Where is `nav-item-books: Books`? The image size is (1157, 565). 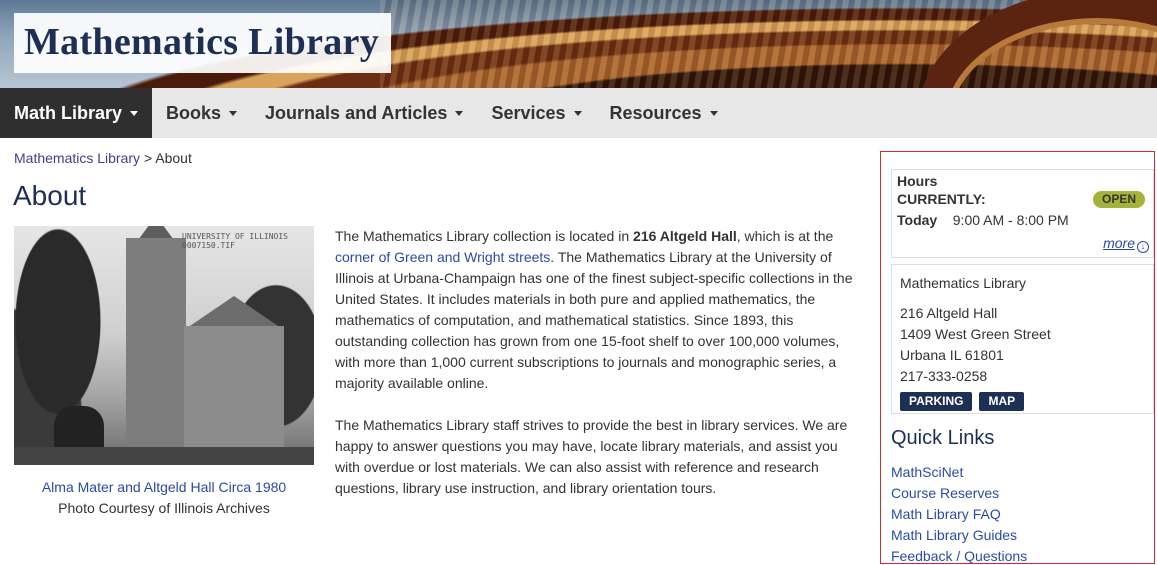
nav-item-books: Books is located at coordinates (201, 113).